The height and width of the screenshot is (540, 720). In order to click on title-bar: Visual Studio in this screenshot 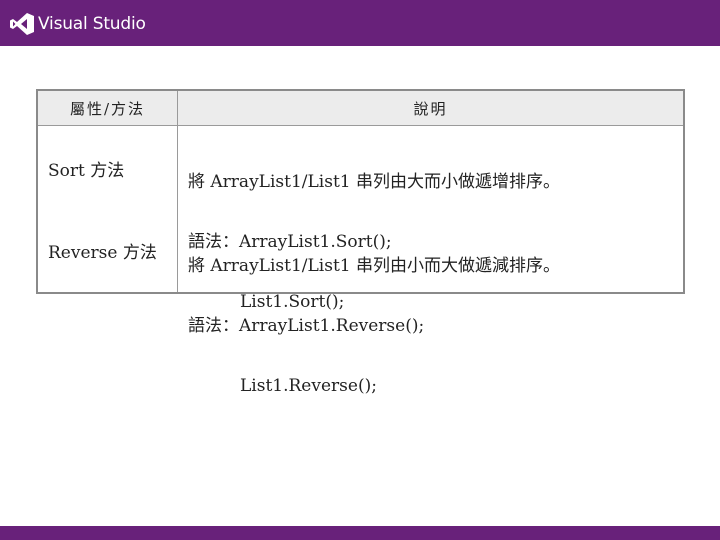, I will do `click(360, 23)`.